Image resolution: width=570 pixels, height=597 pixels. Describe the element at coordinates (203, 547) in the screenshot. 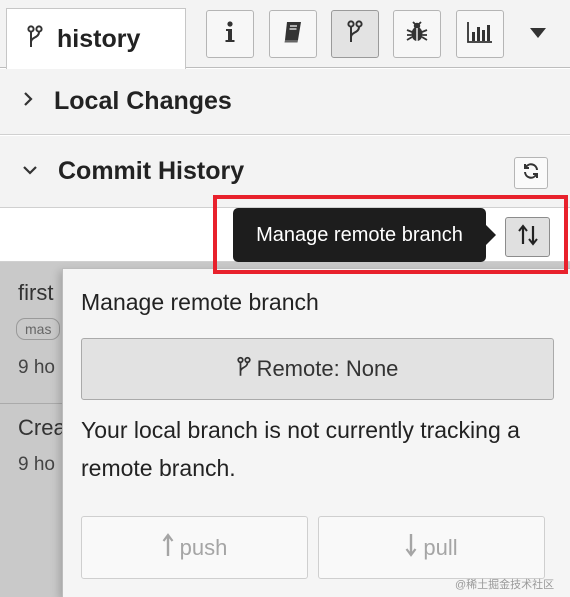

I see `push-label: push` at that location.